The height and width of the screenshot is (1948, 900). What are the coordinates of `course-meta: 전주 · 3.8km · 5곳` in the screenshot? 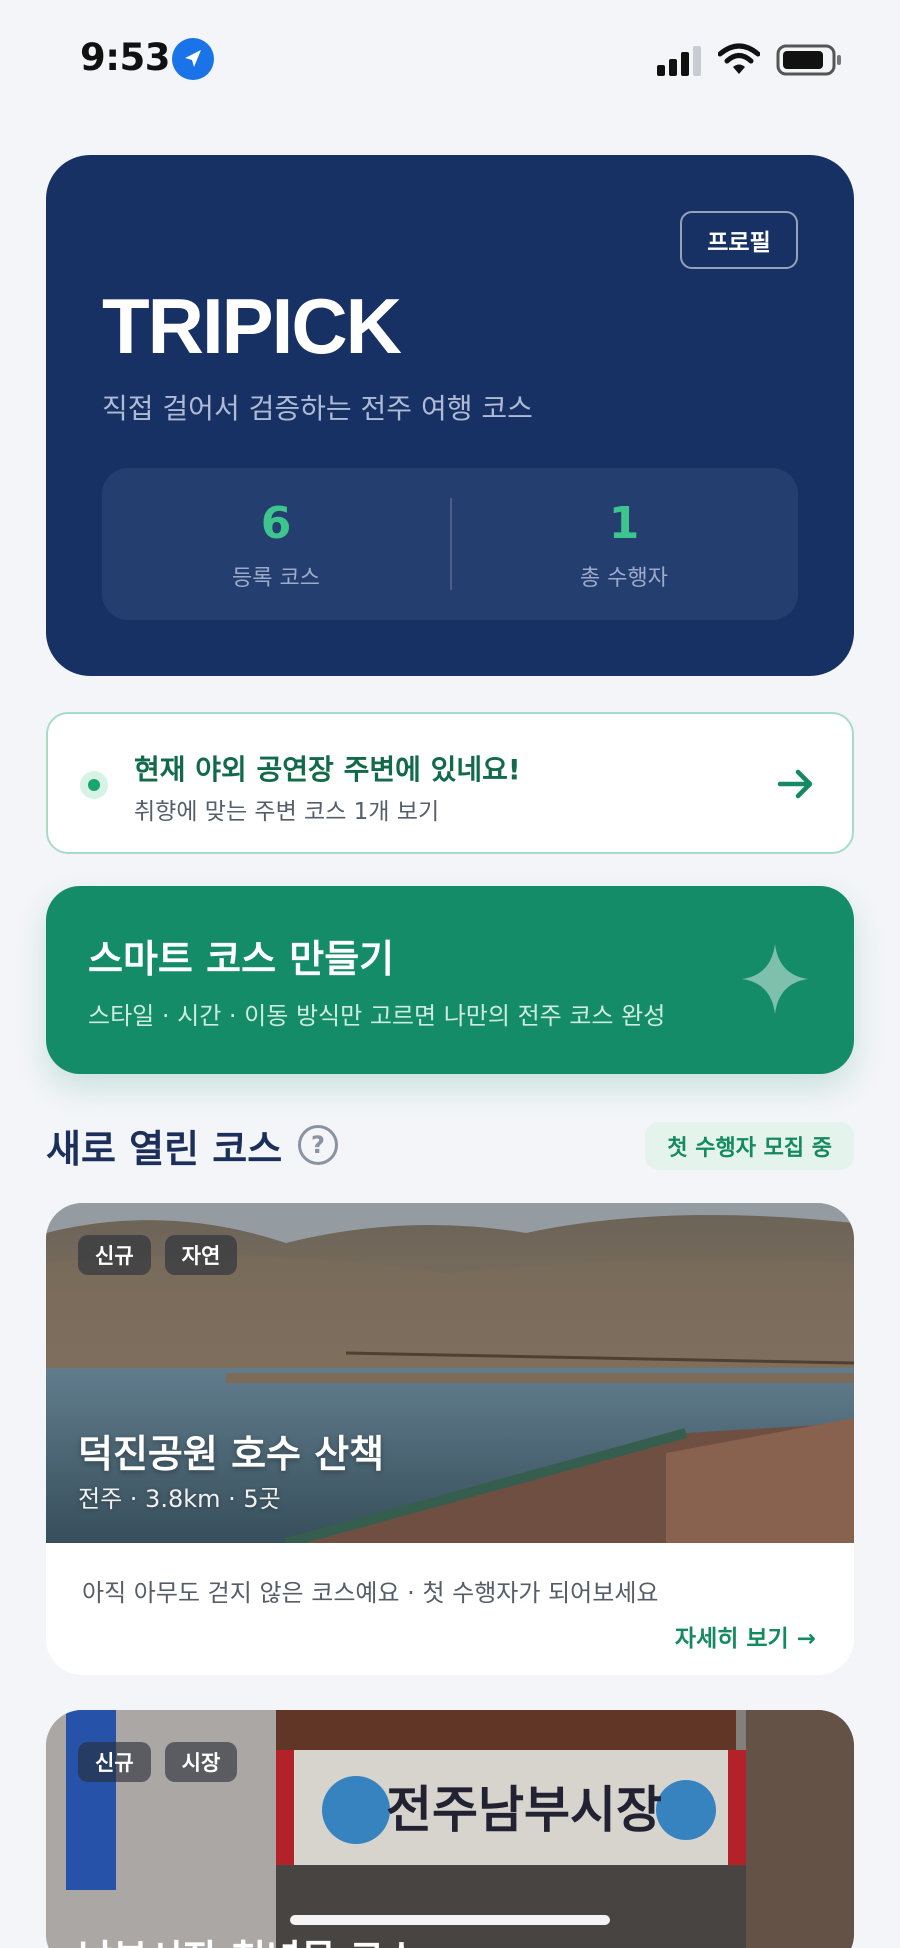 It's located at (179, 1499).